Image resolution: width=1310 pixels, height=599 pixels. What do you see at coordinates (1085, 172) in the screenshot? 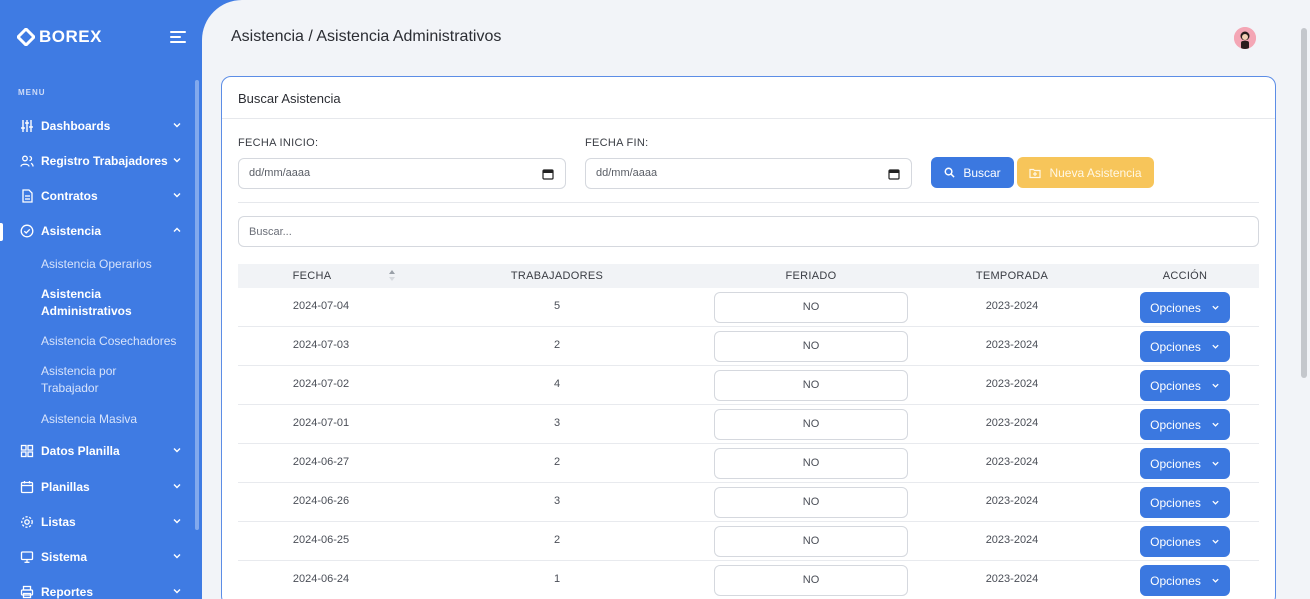
I see `nueva-asistencia-button: Nueva Asistencia` at bounding box center [1085, 172].